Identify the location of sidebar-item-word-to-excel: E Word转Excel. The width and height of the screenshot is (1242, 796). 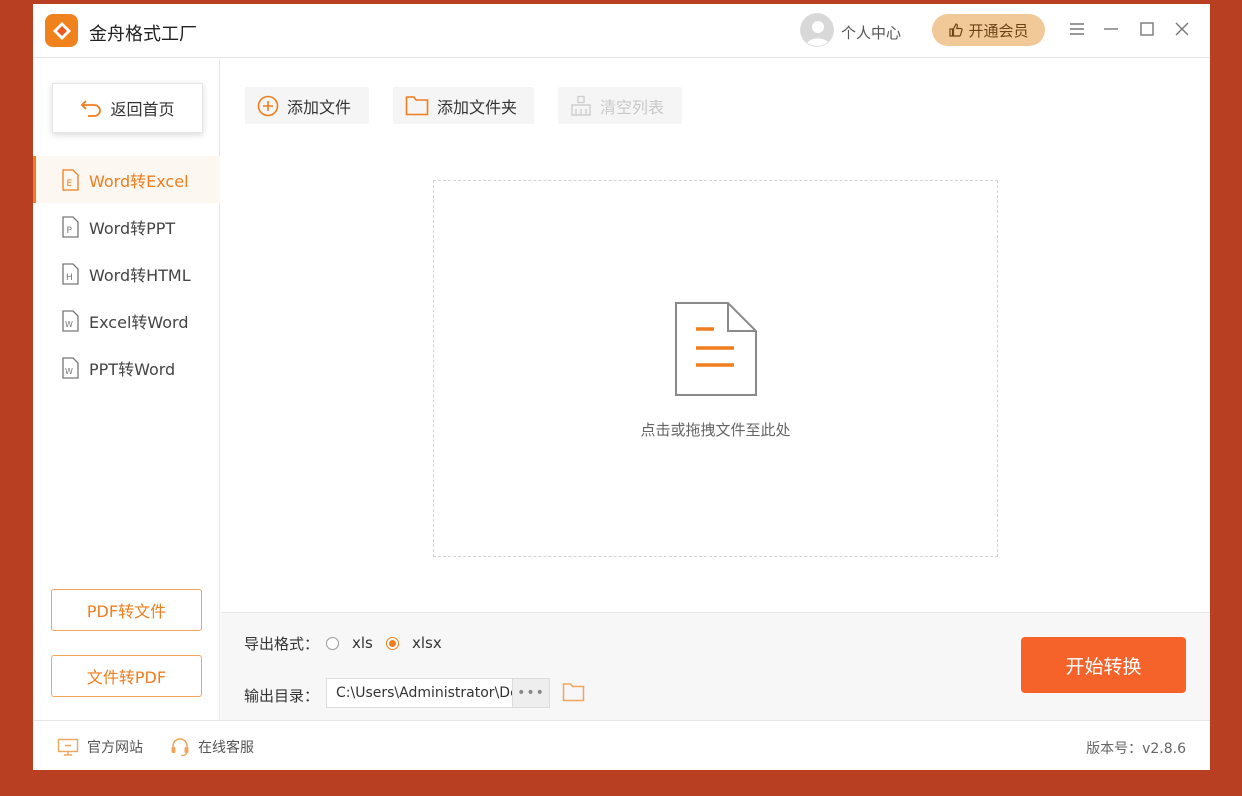
(126, 179).